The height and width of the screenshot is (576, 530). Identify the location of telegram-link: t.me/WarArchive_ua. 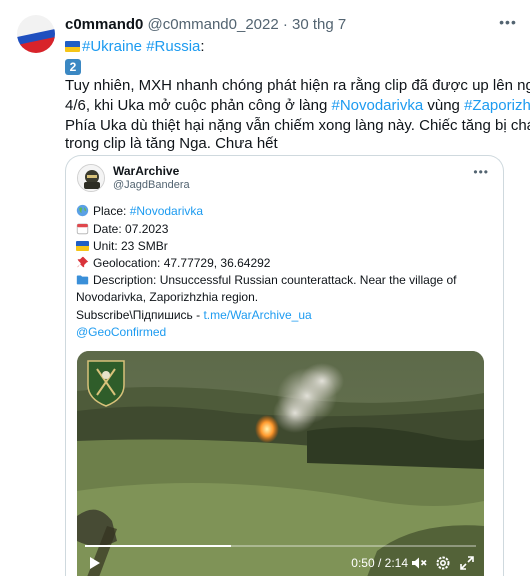
(257, 315).